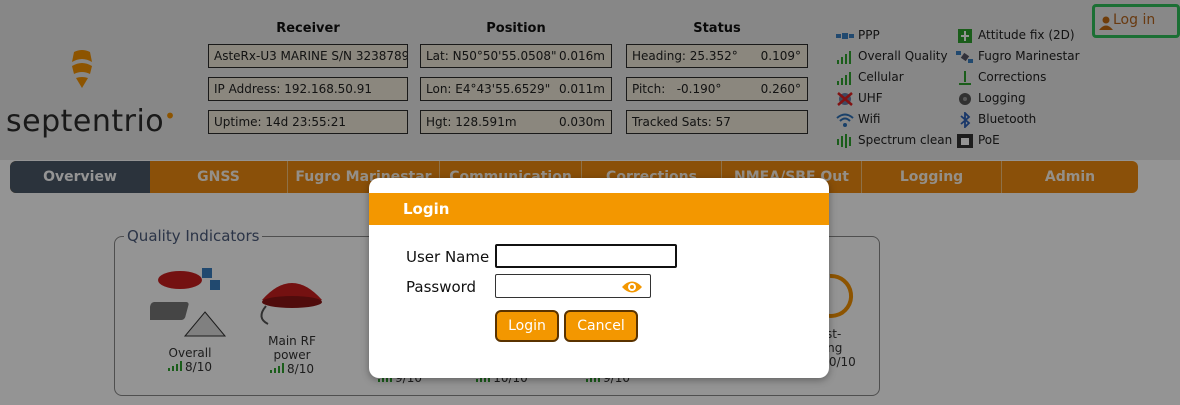 This screenshot has width=1180, height=405. I want to click on login-button: Login, so click(527, 326).